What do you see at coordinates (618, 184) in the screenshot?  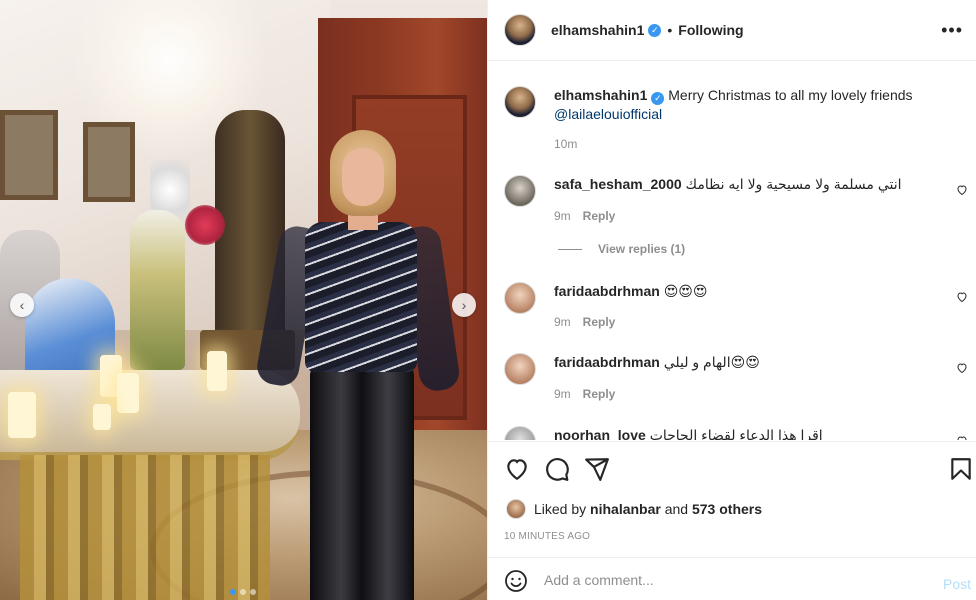 I see `comment-username: safa_hesham_2000` at bounding box center [618, 184].